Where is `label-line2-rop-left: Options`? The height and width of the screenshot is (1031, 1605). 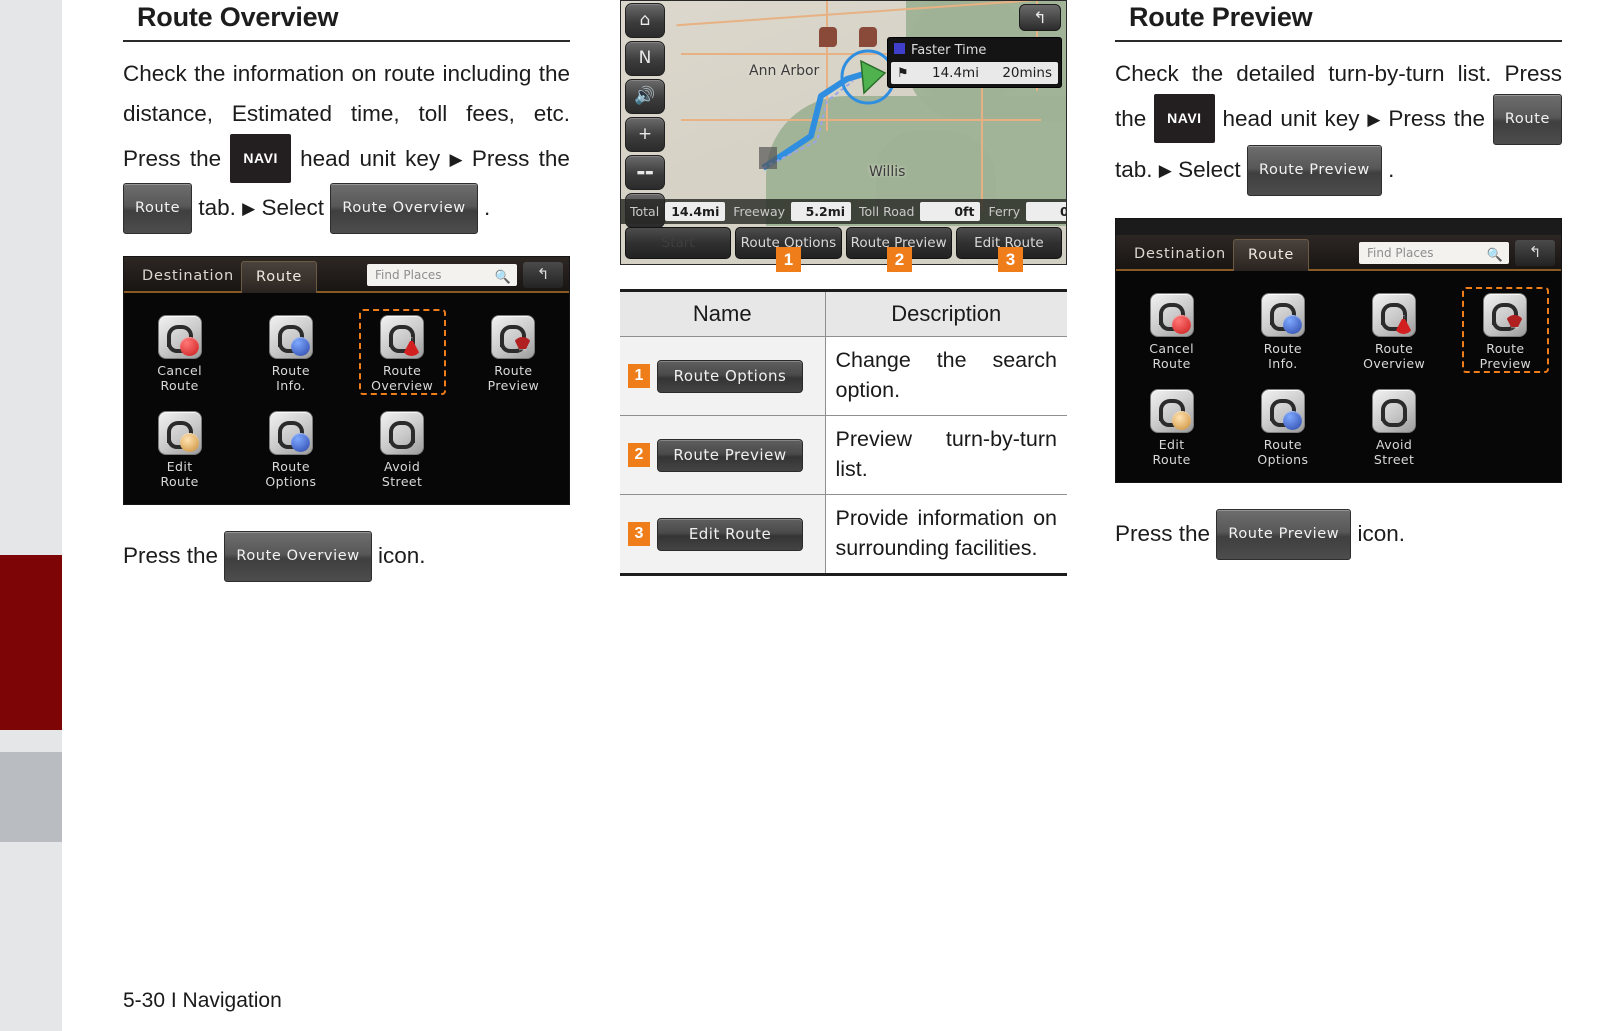
label-line2-rop-left: Options is located at coordinates (291, 481).